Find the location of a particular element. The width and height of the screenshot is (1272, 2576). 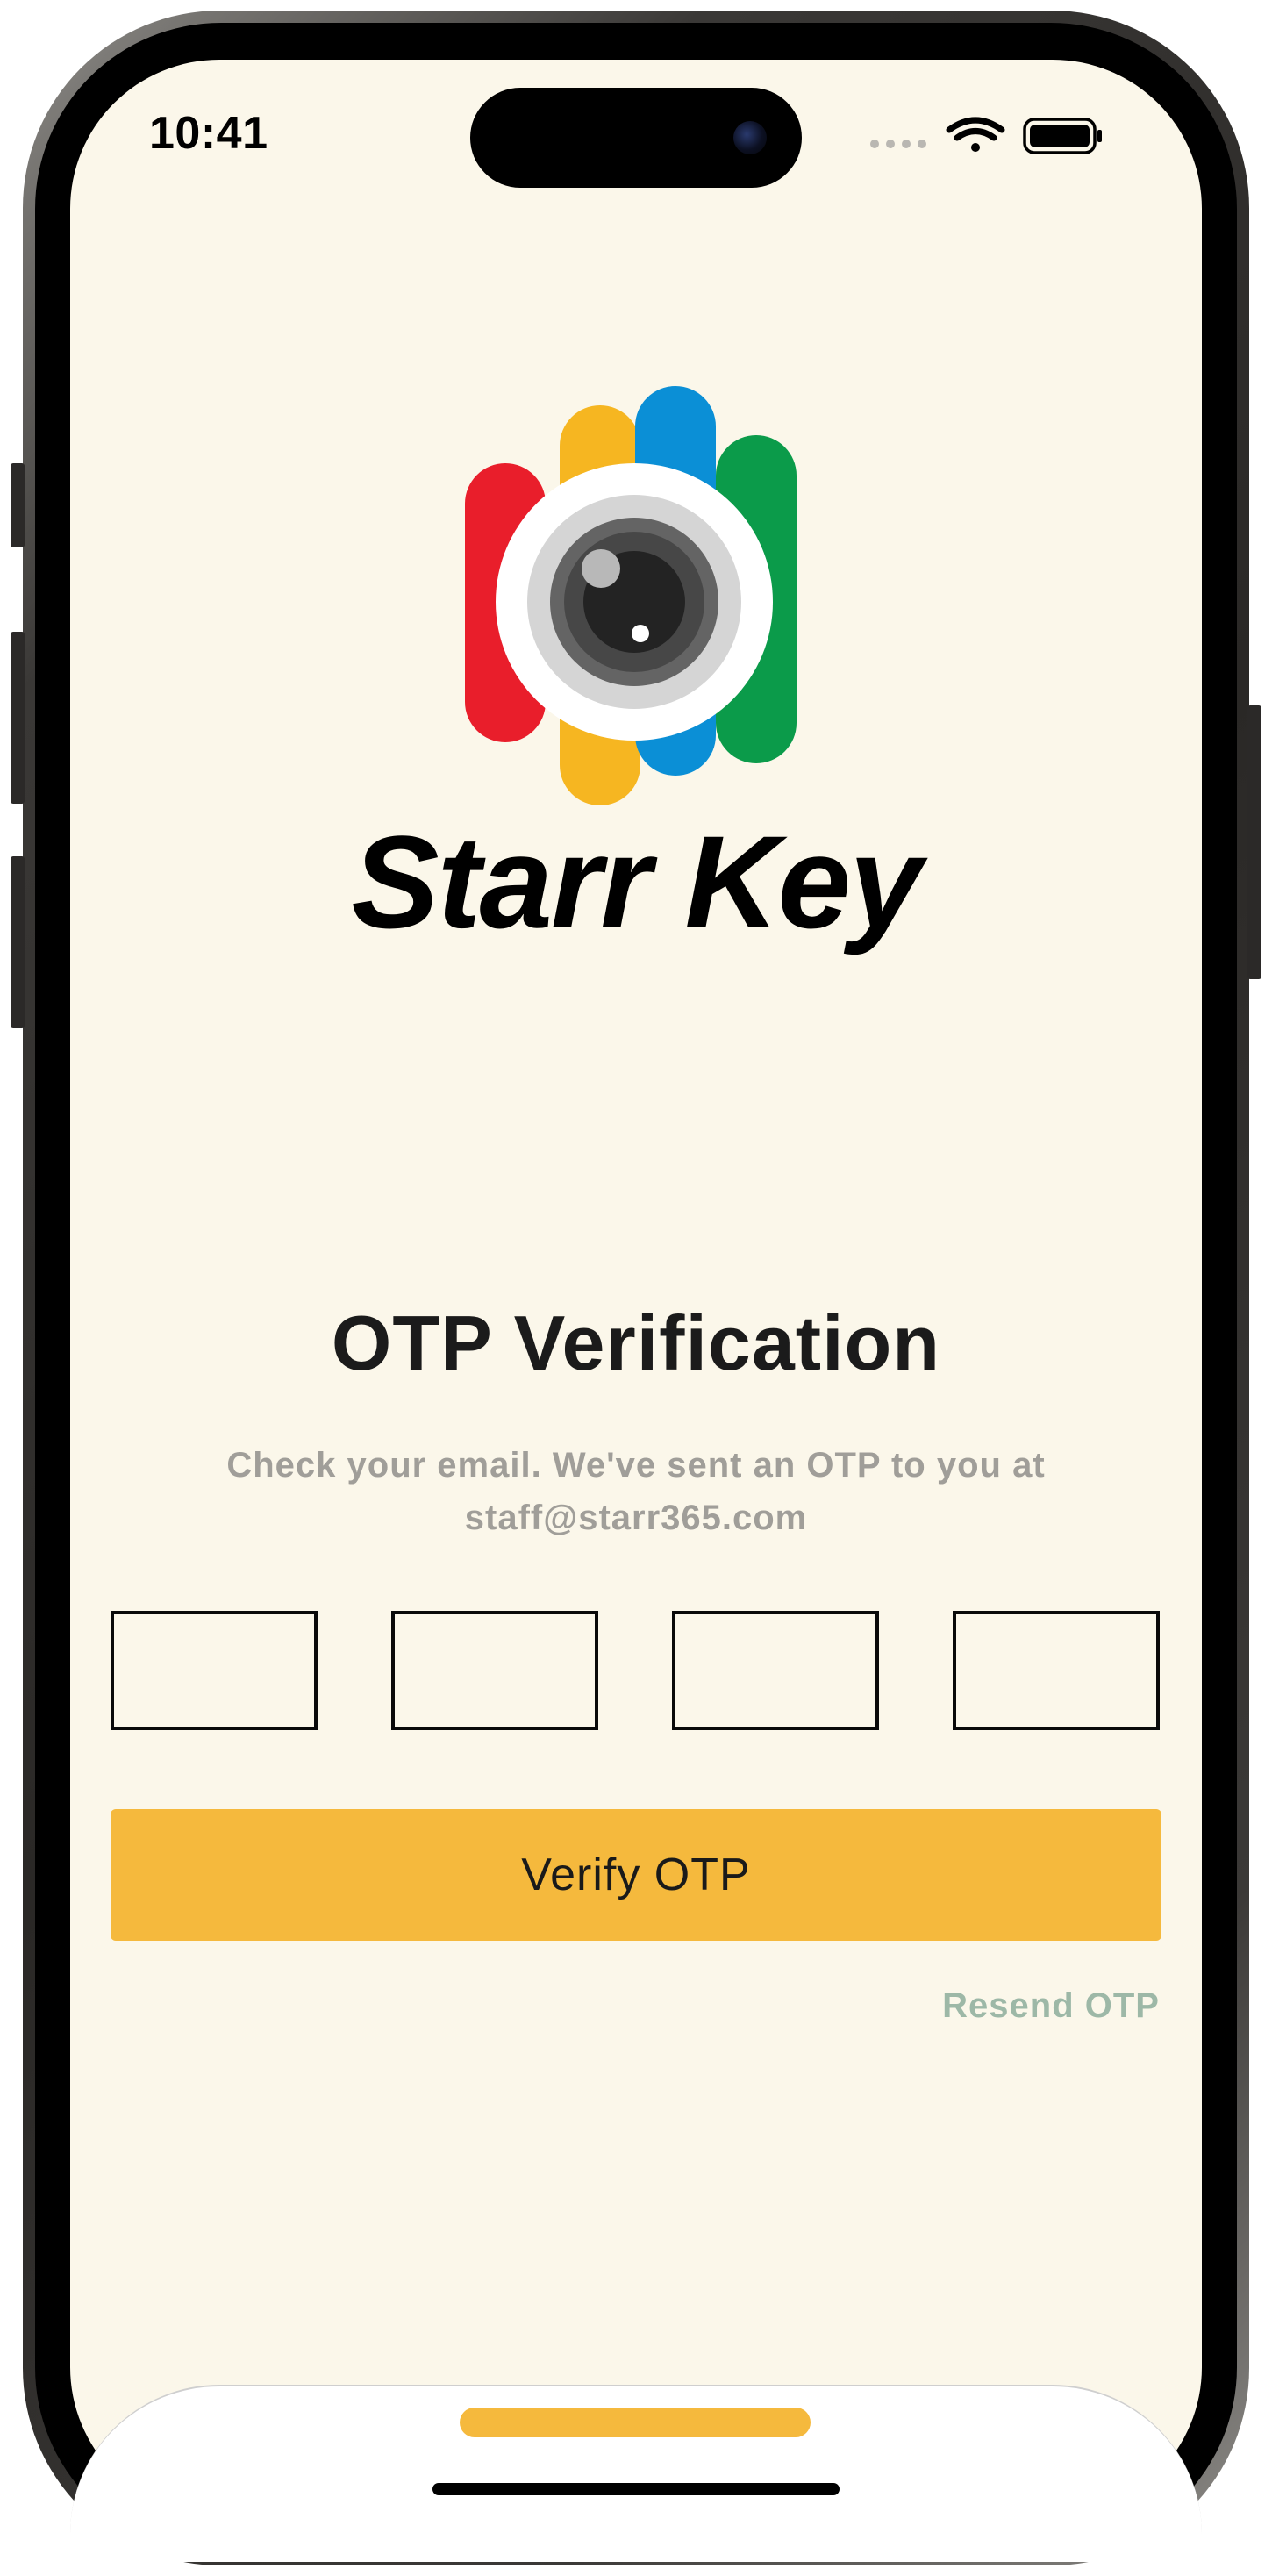

battery-icon is located at coordinates (1062, 136).